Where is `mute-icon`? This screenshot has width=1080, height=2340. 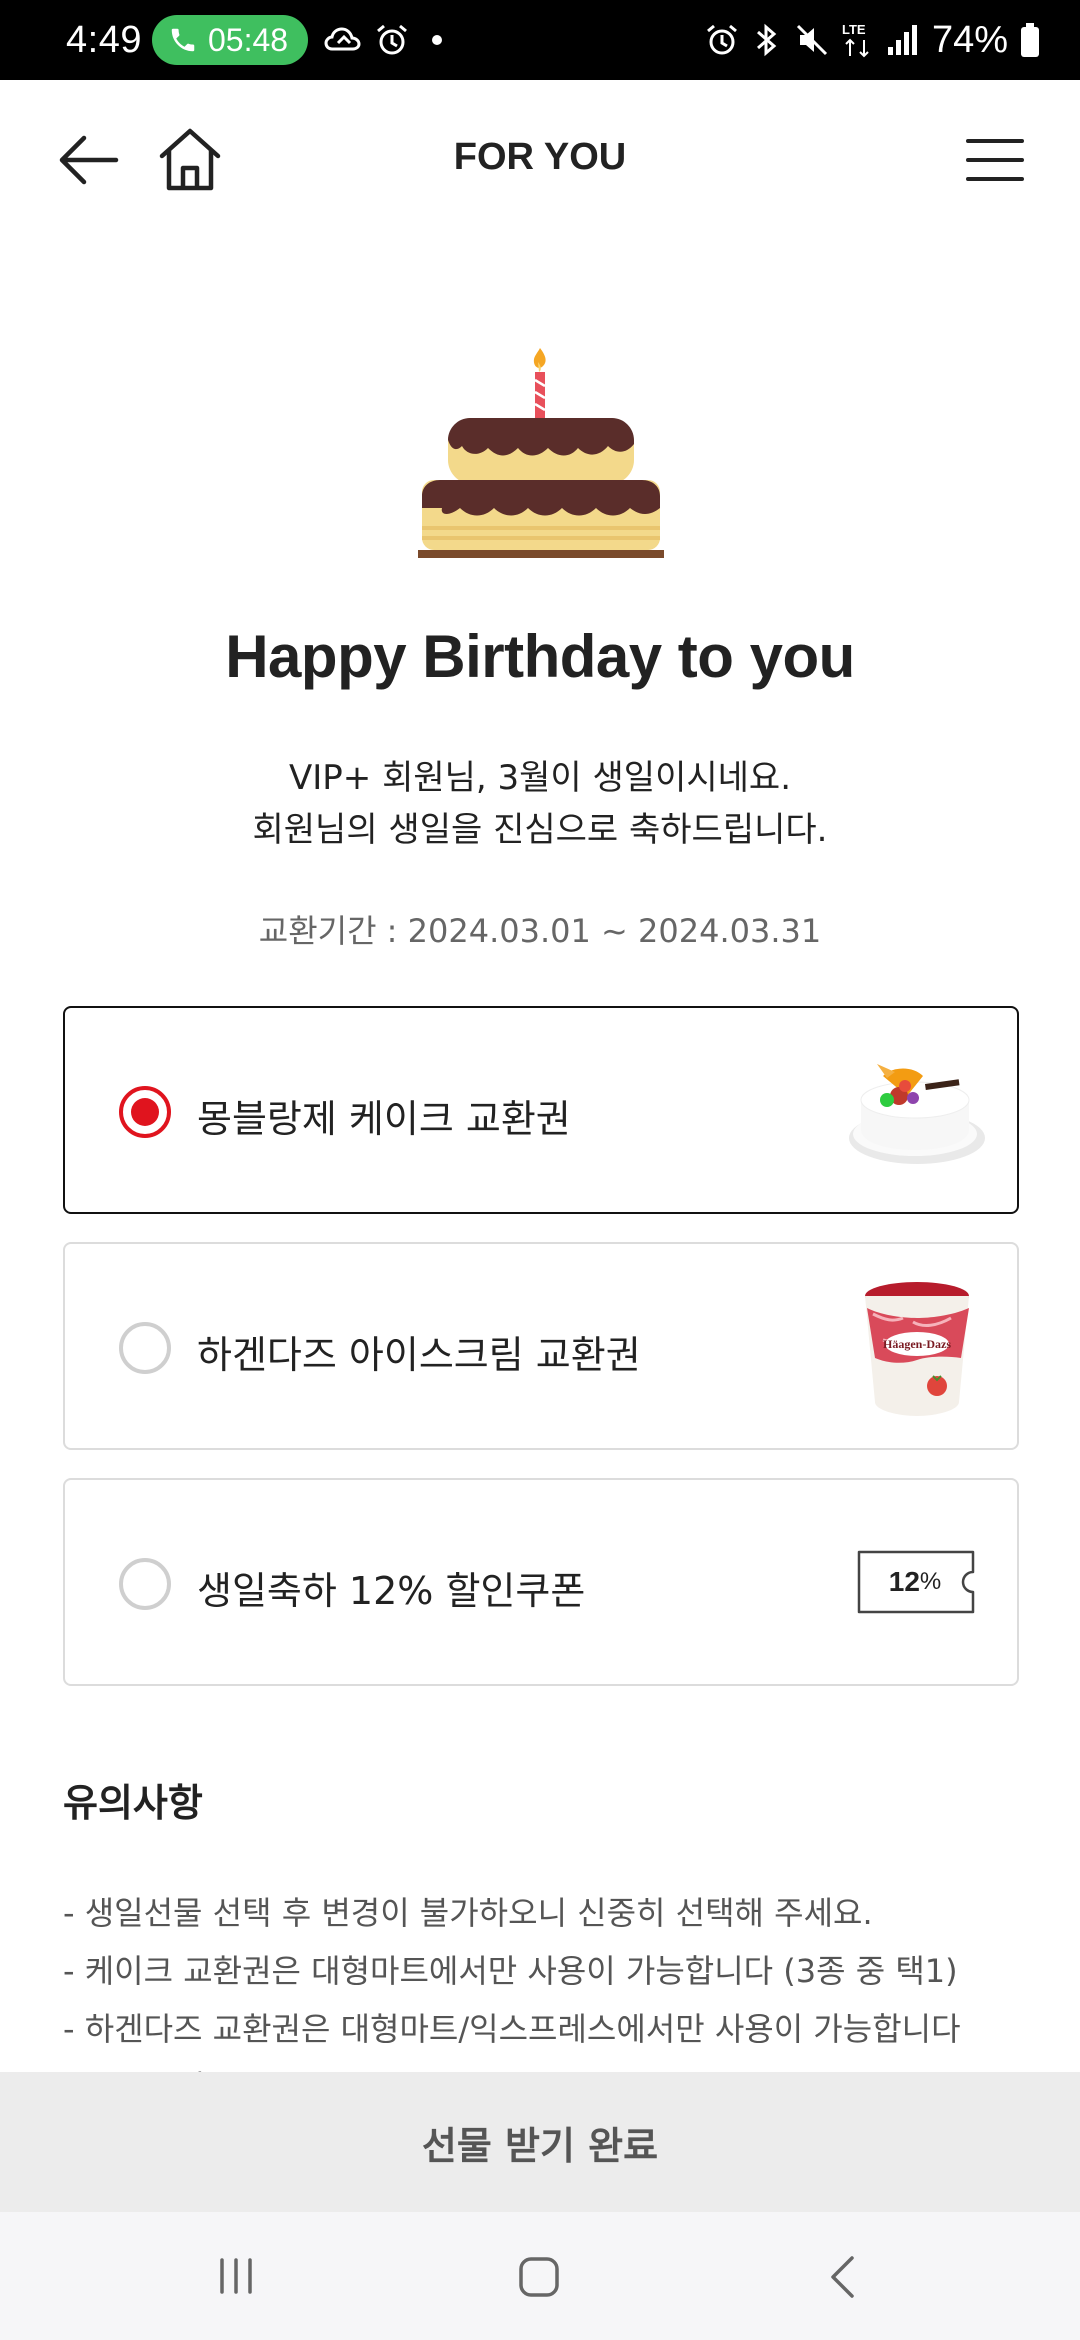 mute-icon is located at coordinates (811, 40).